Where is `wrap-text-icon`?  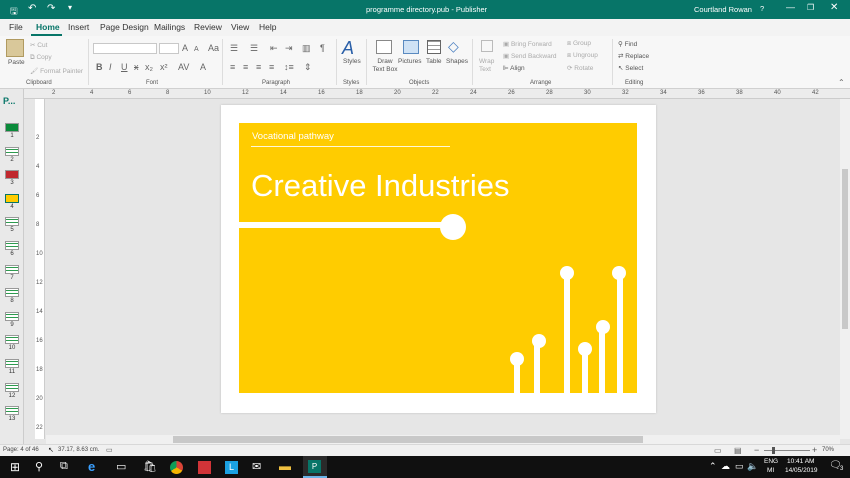
wrap-text-icon is located at coordinates (487, 46).